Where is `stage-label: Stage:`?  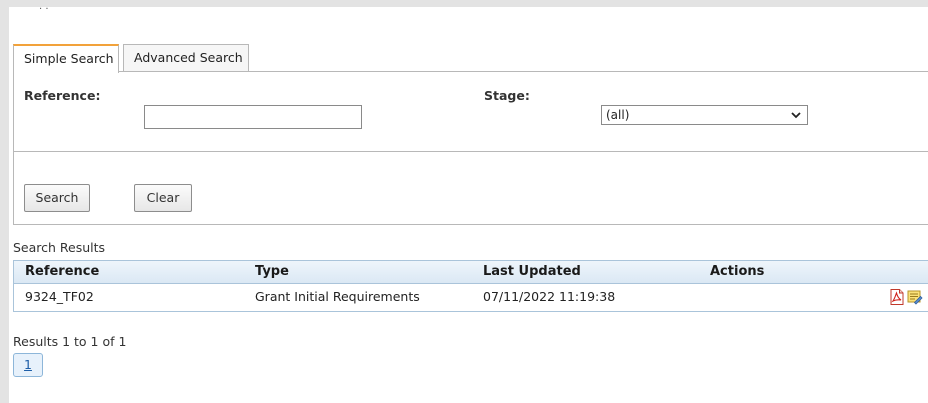 stage-label: Stage: is located at coordinates (507, 95).